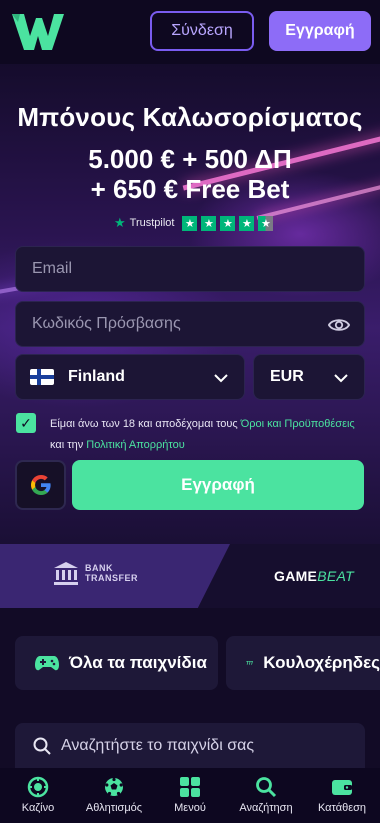 Image resolution: width=380 pixels, height=823 pixels. I want to click on trustpilot-rating: ★ Trustpilot ★ ★ ★ ★ ★, so click(194, 223).